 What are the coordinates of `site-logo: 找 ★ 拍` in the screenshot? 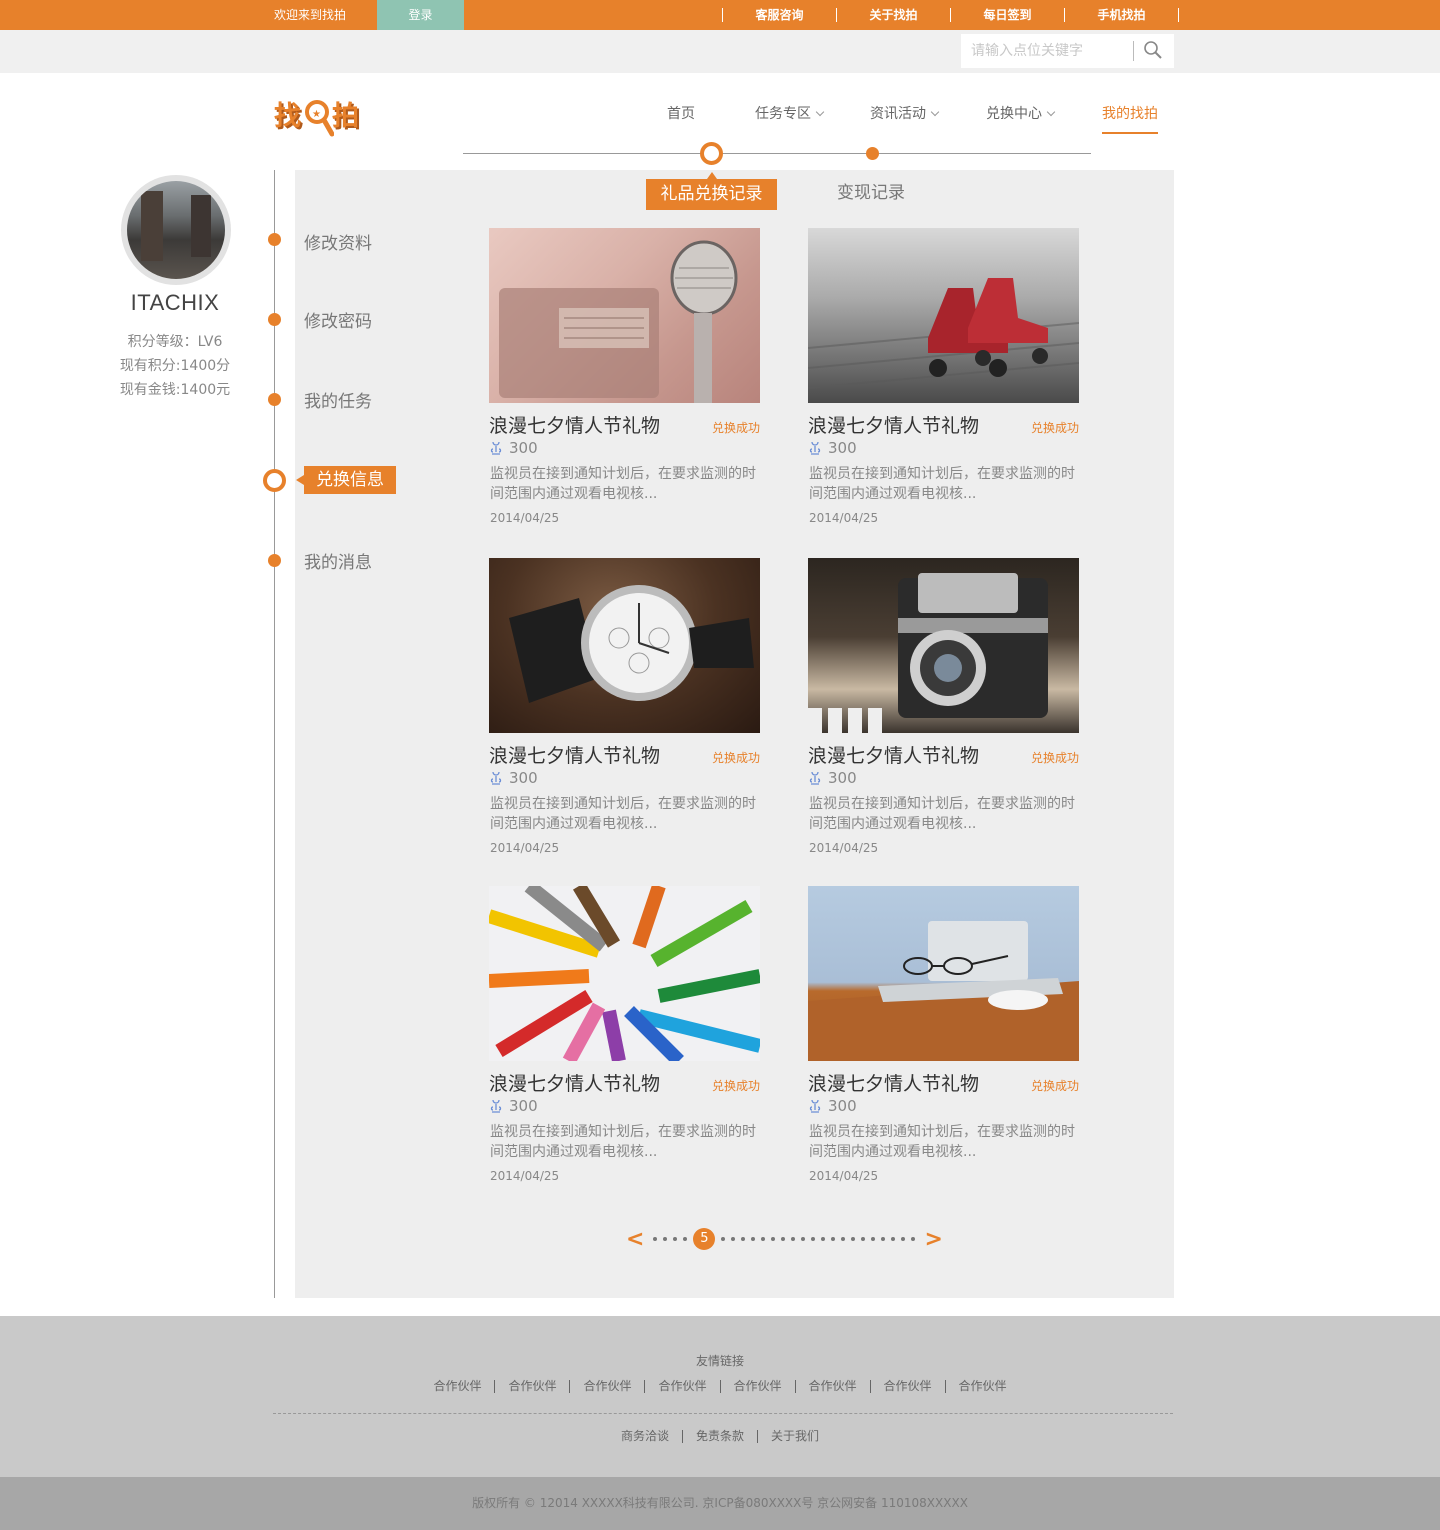 It's located at (324, 116).